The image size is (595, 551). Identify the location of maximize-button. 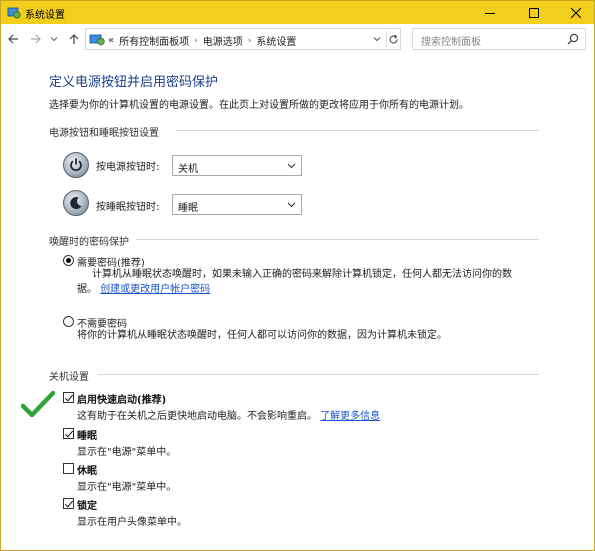
(534, 12).